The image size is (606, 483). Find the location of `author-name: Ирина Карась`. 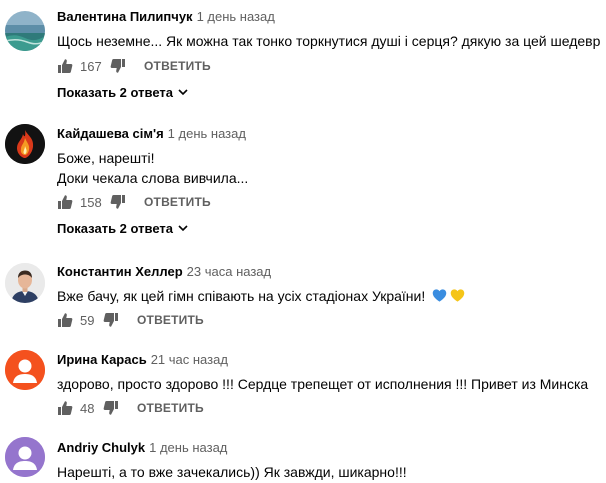

author-name: Ирина Карась is located at coordinates (102, 359).